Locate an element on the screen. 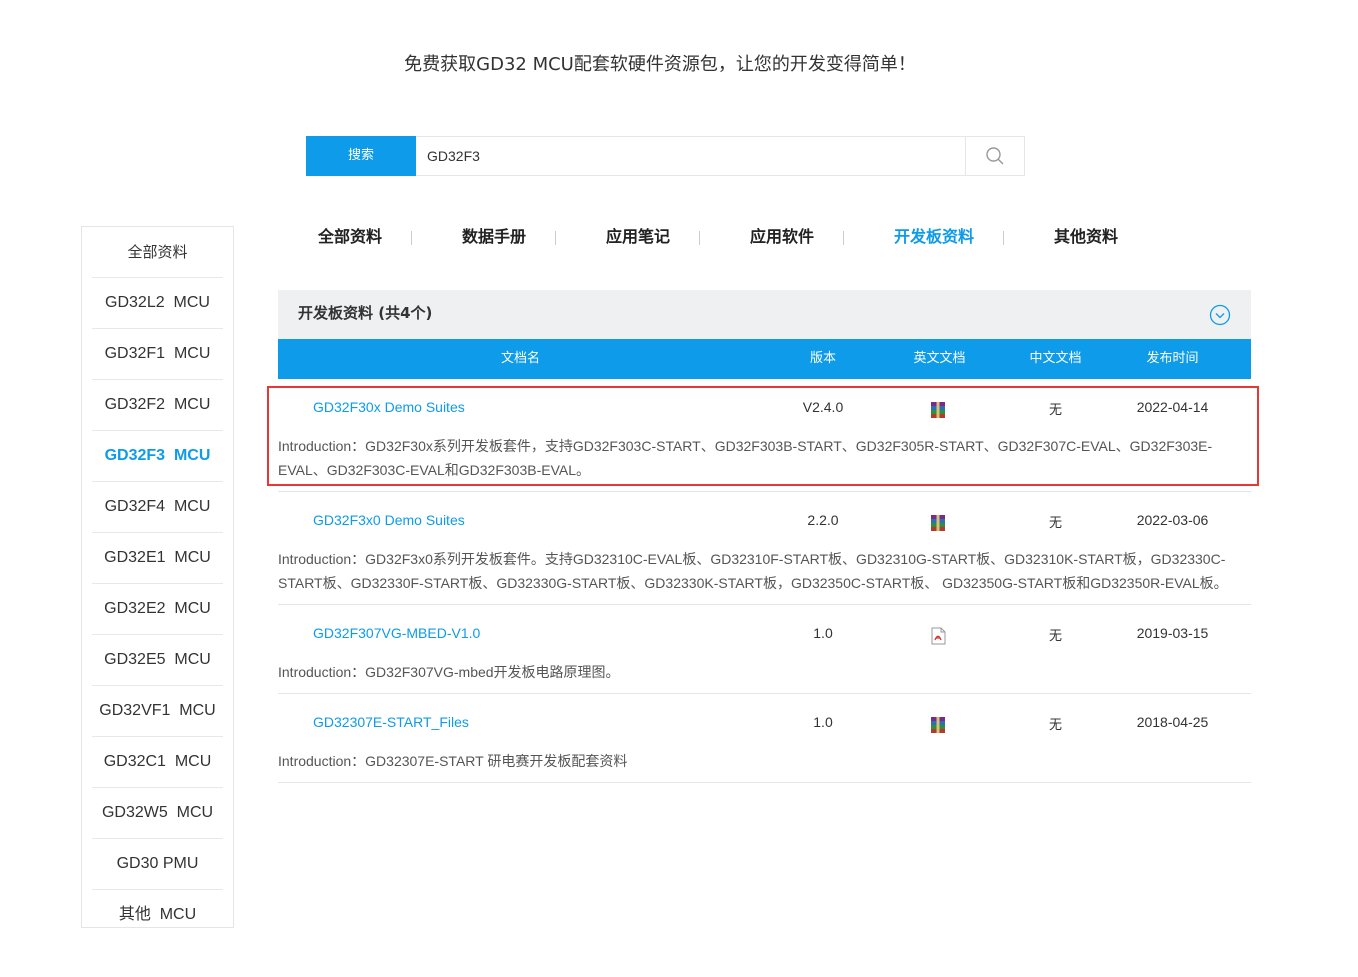 The width and height of the screenshot is (1358, 977). document-link: GD32307E-START_Files is located at coordinates (391, 722).